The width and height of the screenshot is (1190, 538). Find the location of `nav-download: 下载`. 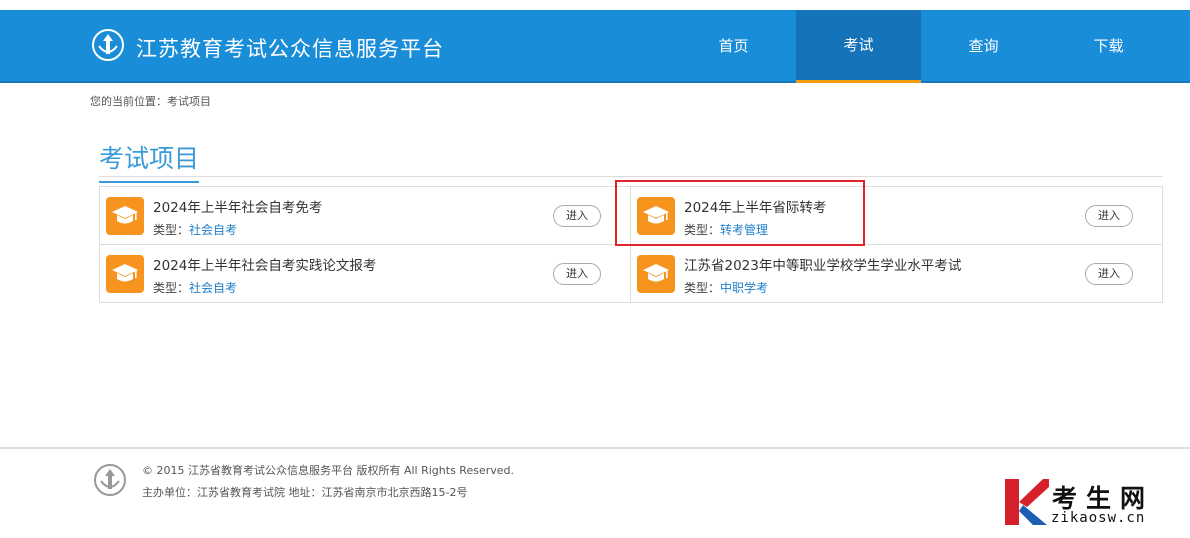

nav-download: 下载 is located at coordinates (1108, 46).